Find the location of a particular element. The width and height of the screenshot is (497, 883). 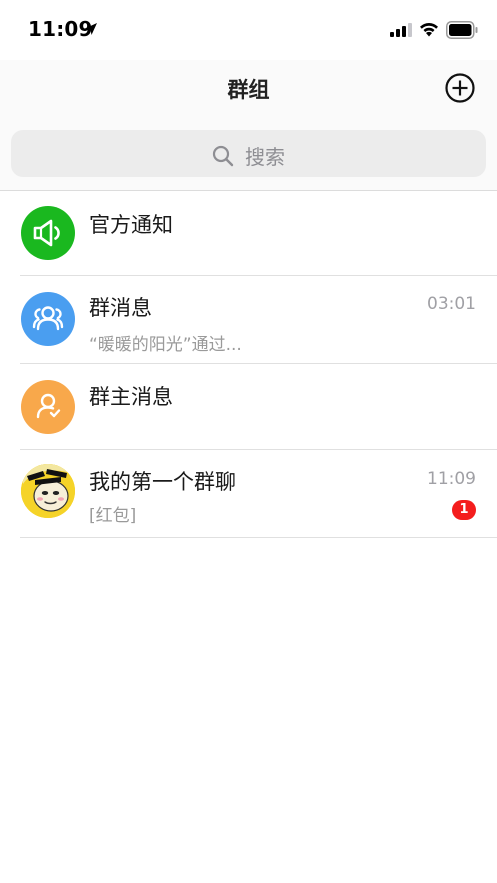

page-title: 群组 is located at coordinates (248, 90).